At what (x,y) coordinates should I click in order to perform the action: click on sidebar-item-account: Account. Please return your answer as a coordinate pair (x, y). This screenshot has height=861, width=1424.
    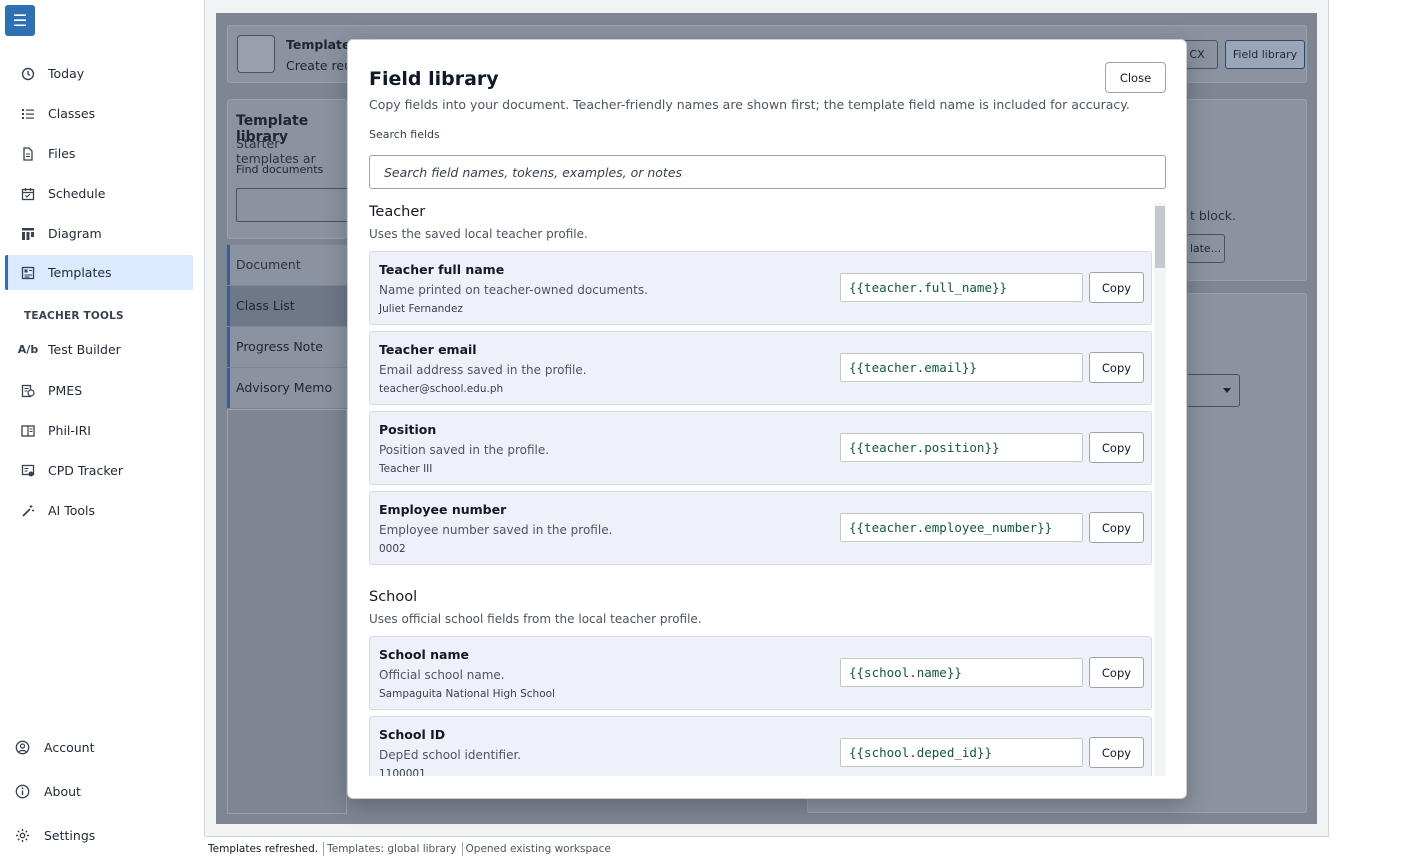
    Looking at the image, I should click on (54, 747).